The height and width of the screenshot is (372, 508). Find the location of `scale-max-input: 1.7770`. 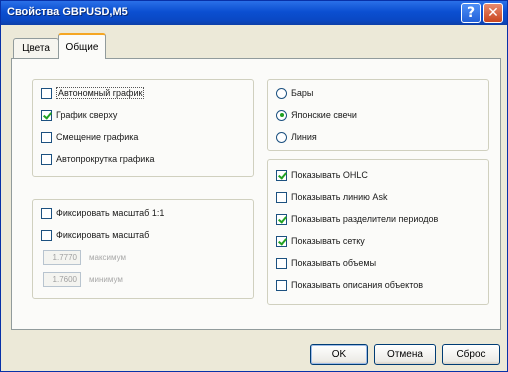

scale-max-input: 1.7770 is located at coordinates (62, 257).